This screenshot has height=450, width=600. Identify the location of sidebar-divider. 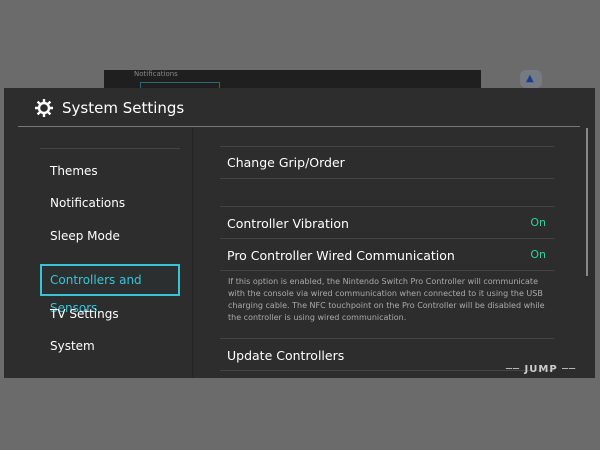
(110, 148).